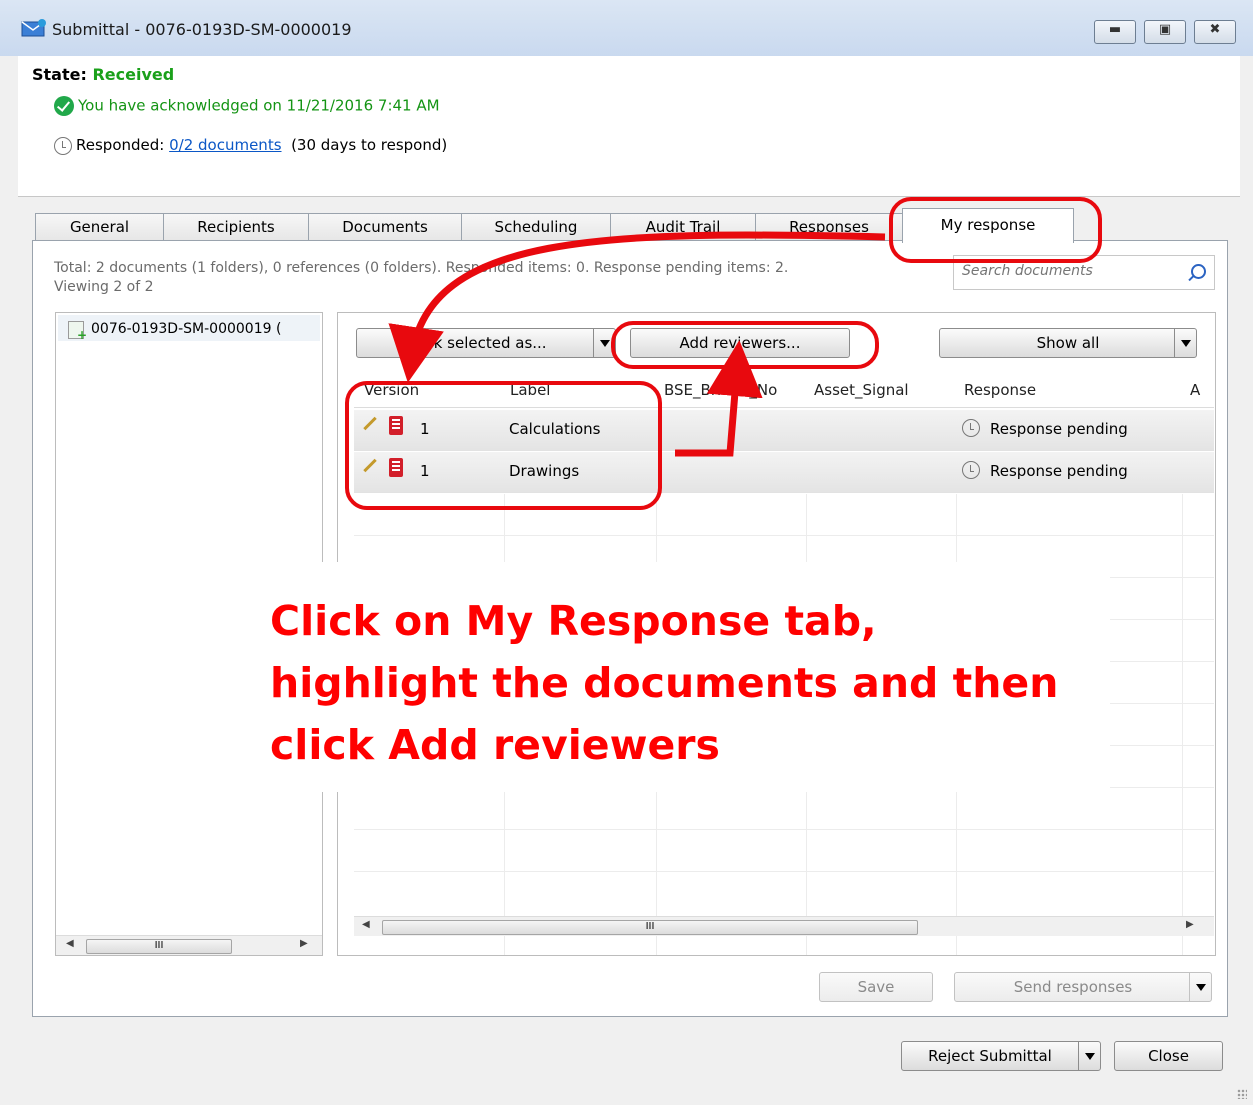 This screenshot has width=1253, height=1105. Describe the element at coordinates (495, 745) in the screenshot. I see `instruction-line-3: click Add reviewers` at that location.